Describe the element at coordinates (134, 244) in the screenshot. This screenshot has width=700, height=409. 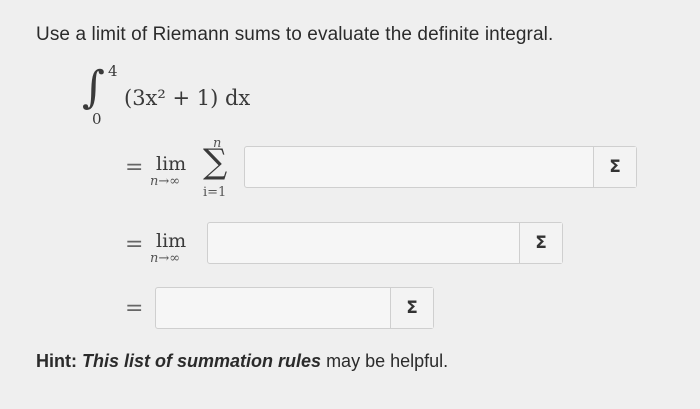
I see `equals-sign-2: =` at that location.